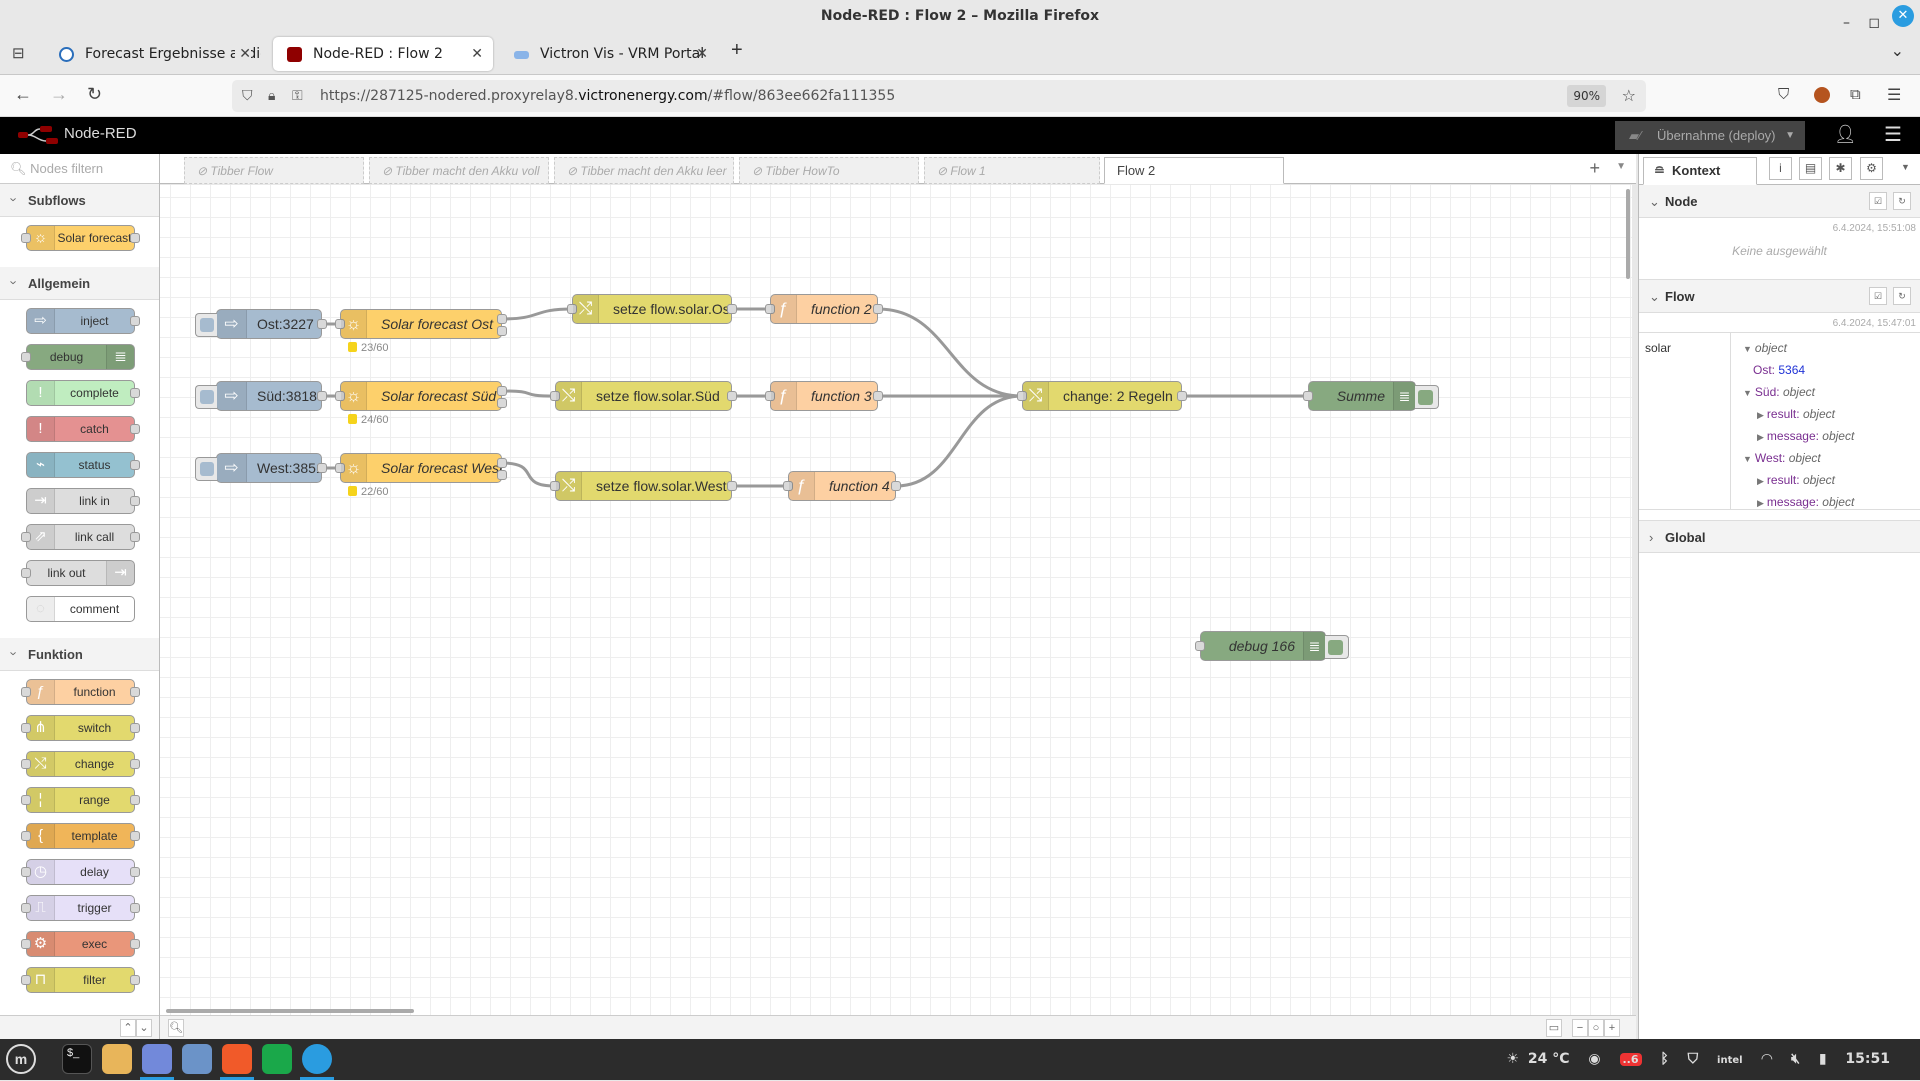 This screenshot has height=1081, width=1920. I want to click on context-flow-section-header: ⌄ Flow ☑ ↻, so click(1779, 296).